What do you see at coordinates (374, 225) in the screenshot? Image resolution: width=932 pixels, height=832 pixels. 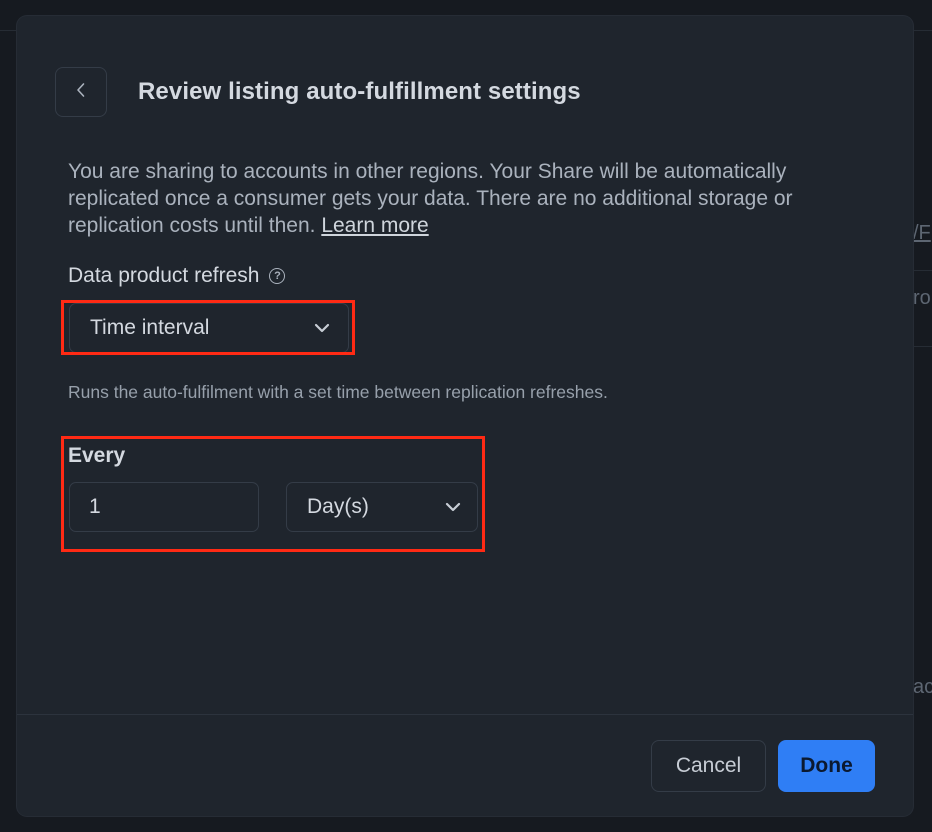 I see `learn-more-link: Learn more` at bounding box center [374, 225].